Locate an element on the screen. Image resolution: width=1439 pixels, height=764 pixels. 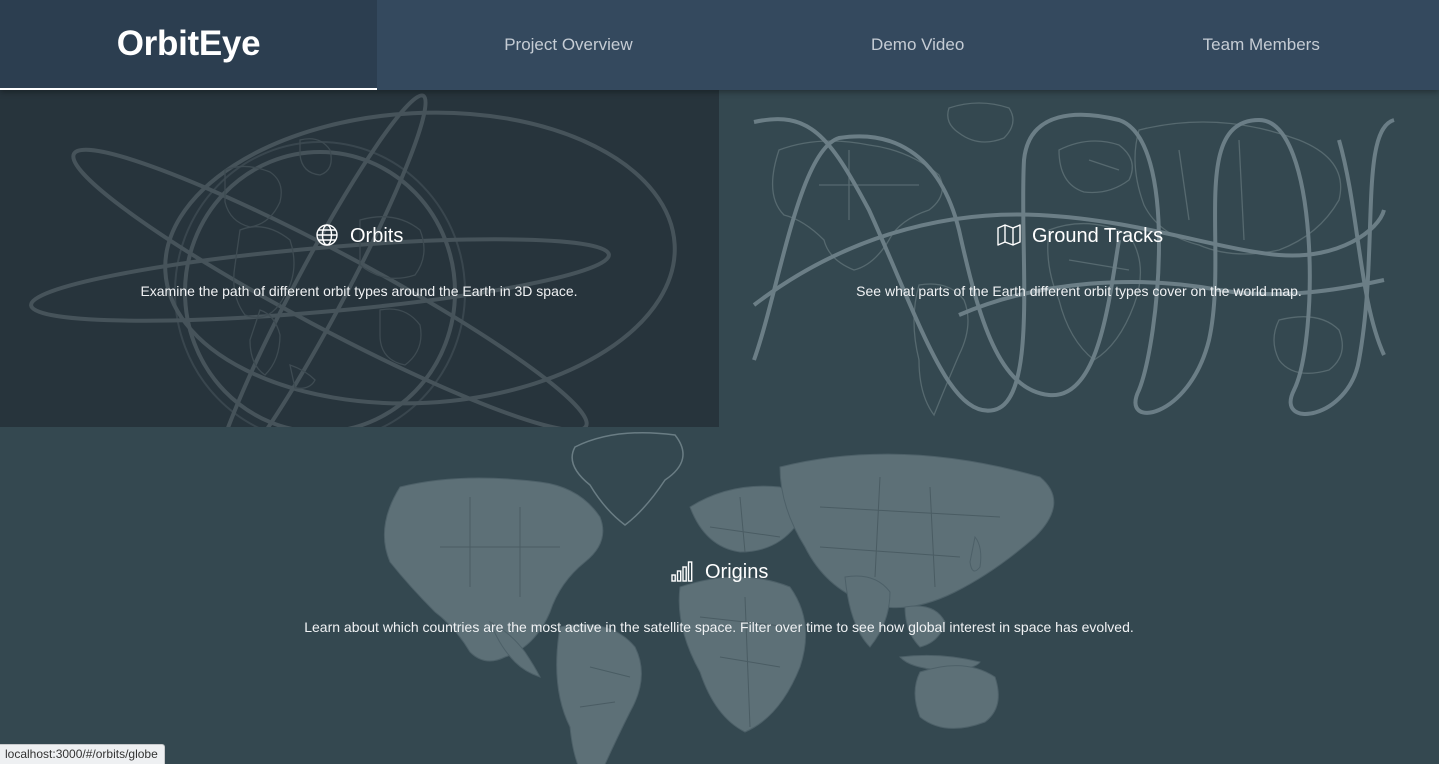
origins-title: Origins is located at coordinates (719, 572).